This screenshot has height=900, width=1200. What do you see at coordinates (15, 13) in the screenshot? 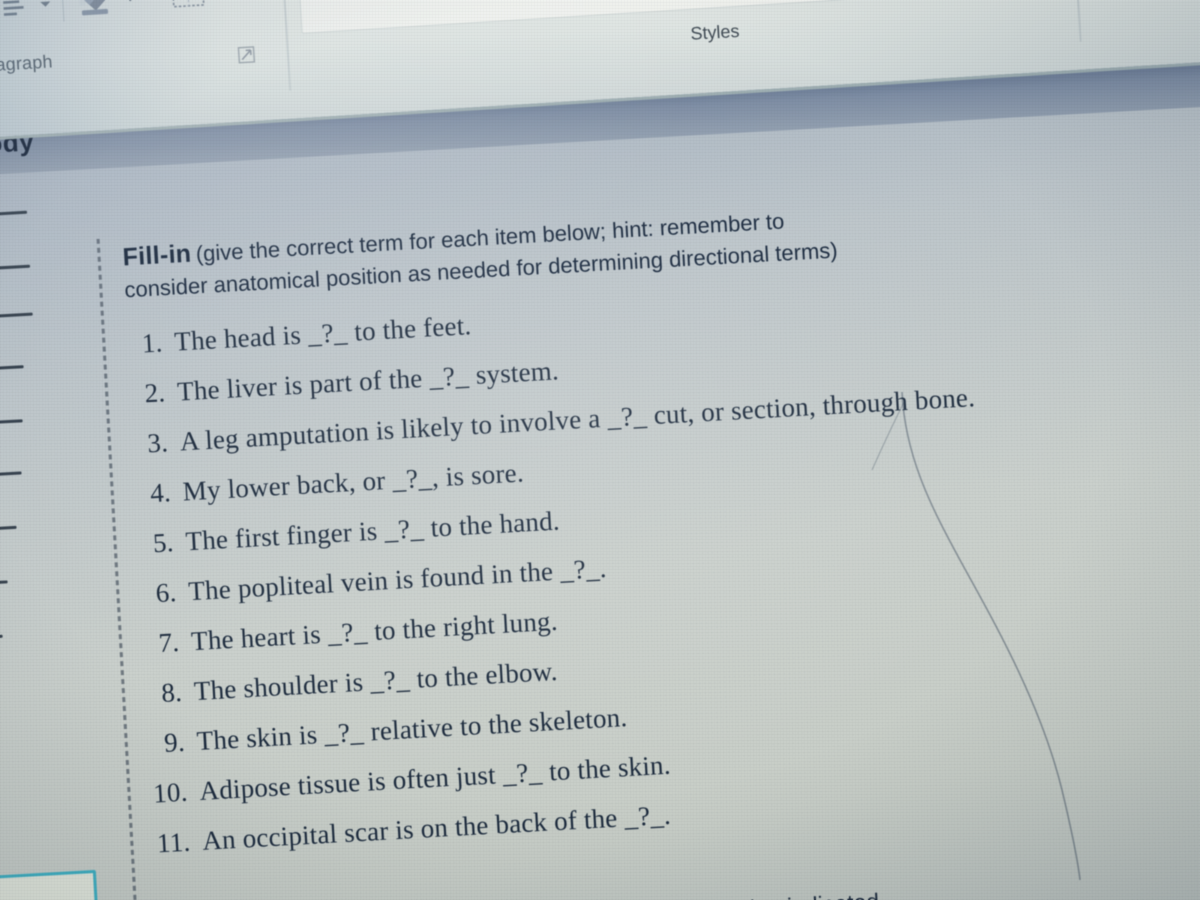
I see `line-spacing-icon` at bounding box center [15, 13].